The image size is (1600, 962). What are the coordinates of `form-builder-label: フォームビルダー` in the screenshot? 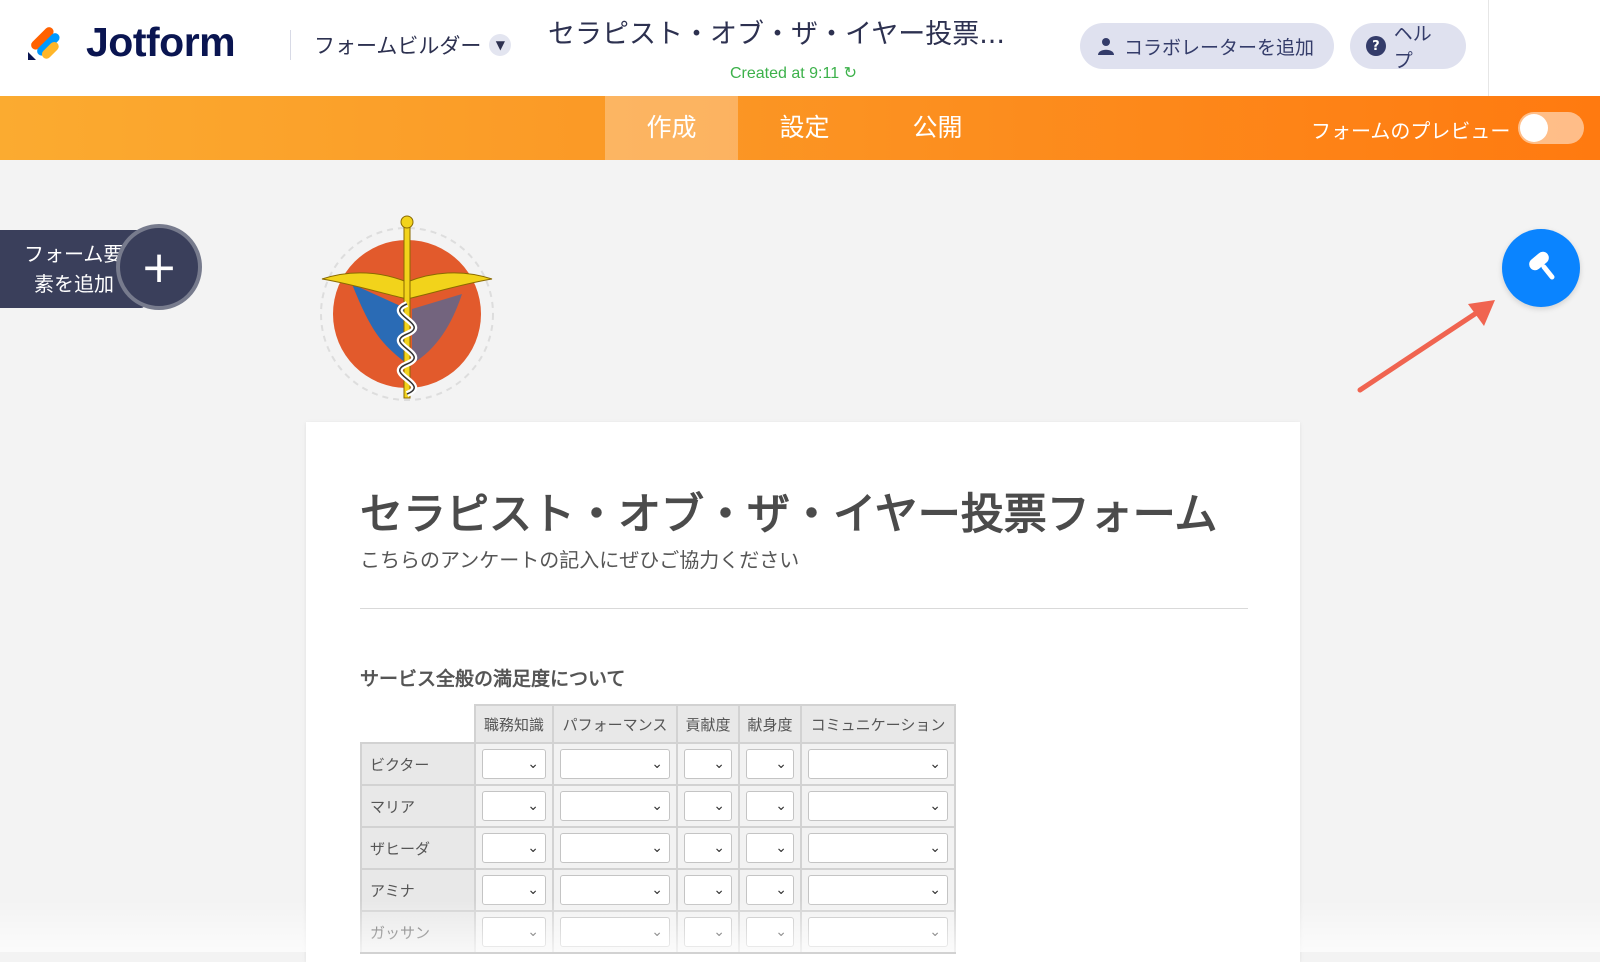 It's located at (398, 46).